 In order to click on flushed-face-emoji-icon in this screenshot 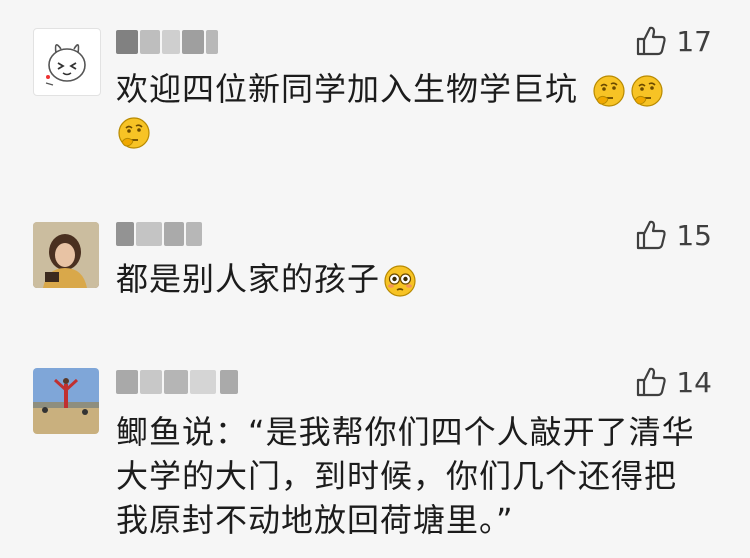, I will do `click(400, 281)`.